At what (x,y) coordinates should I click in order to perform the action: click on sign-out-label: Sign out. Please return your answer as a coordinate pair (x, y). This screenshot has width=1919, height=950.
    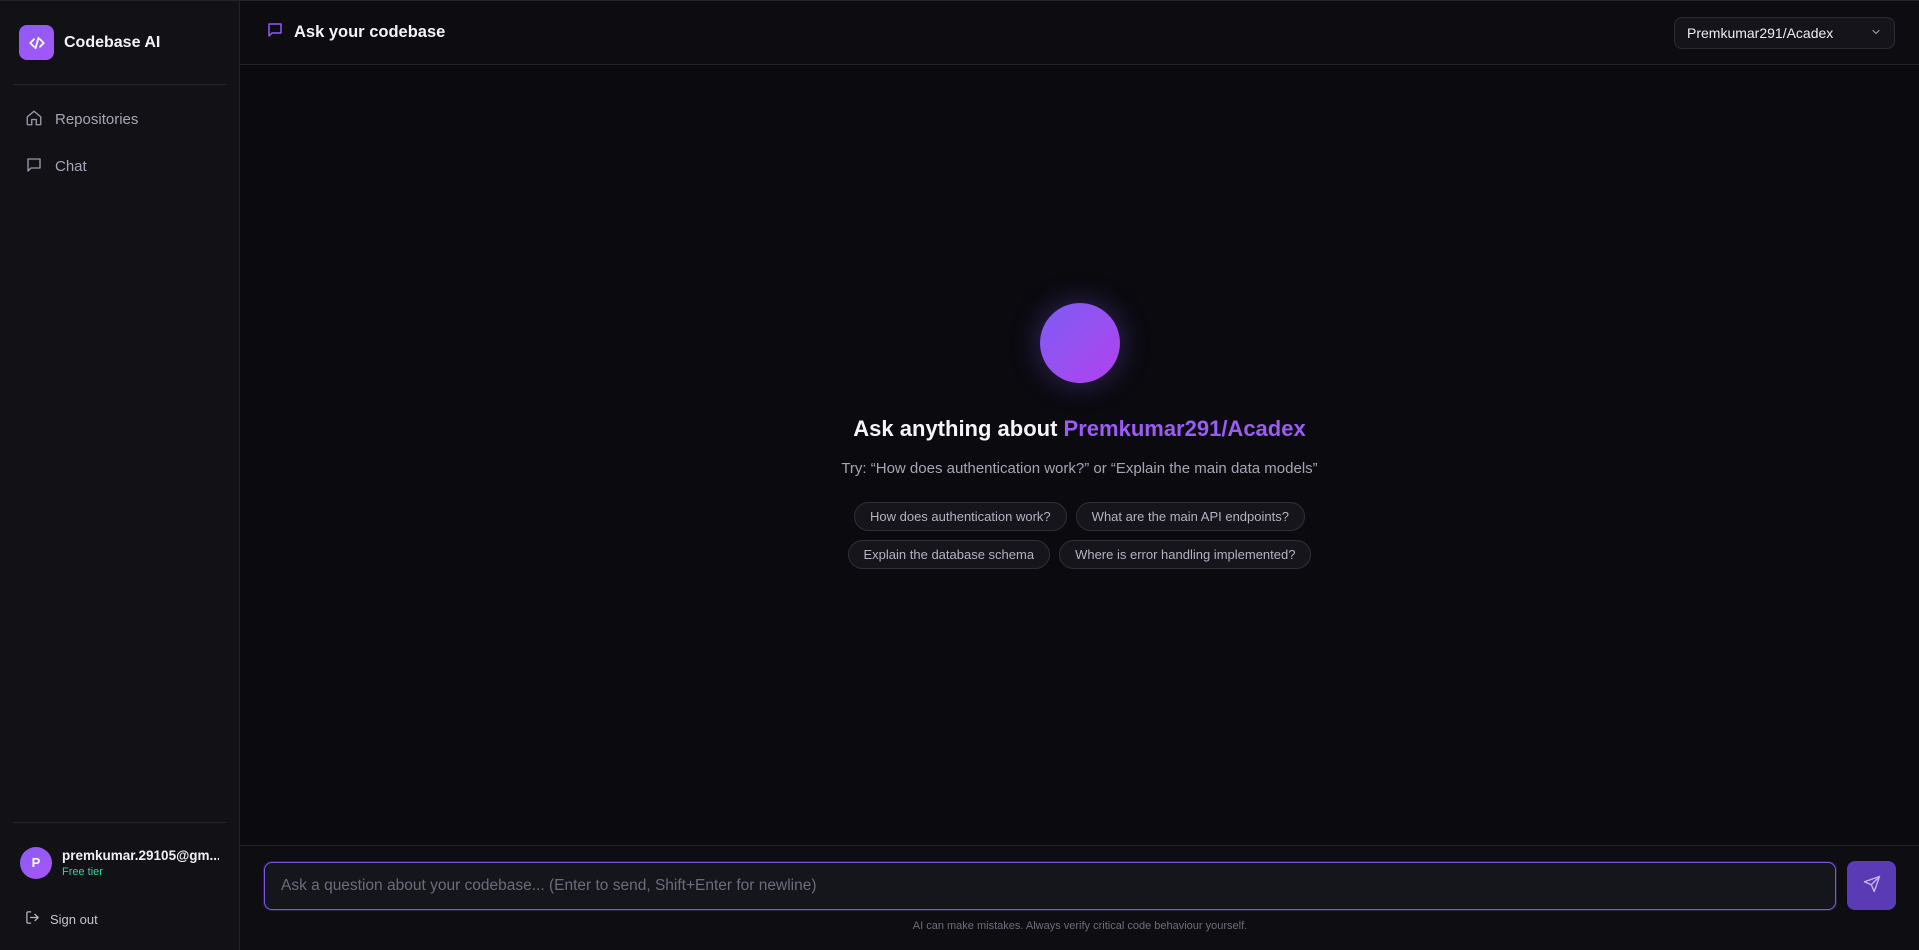
    Looking at the image, I should click on (74, 919).